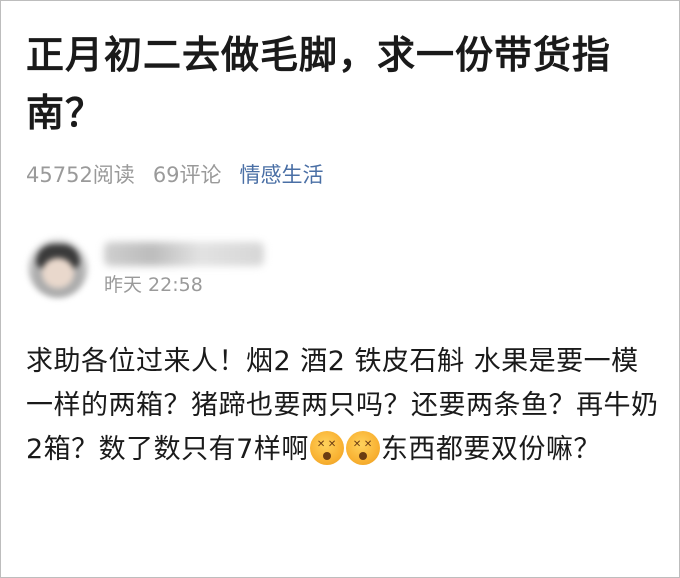 This screenshot has height=578, width=680. Describe the element at coordinates (80, 175) in the screenshot. I see `read-count: 45752阅读` at that location.